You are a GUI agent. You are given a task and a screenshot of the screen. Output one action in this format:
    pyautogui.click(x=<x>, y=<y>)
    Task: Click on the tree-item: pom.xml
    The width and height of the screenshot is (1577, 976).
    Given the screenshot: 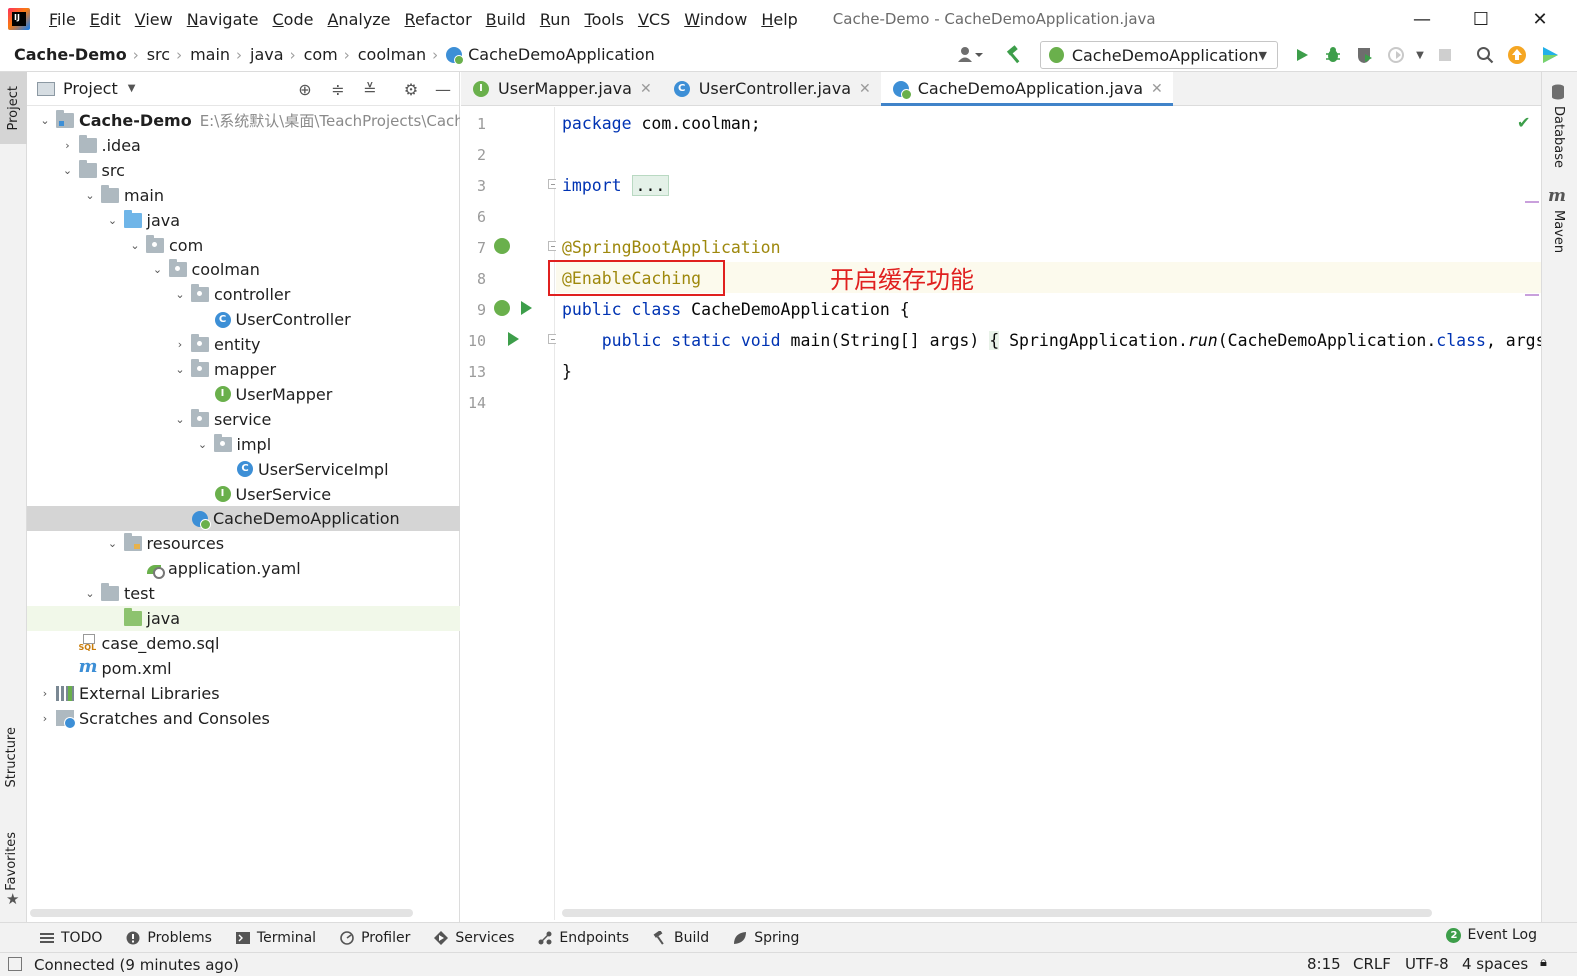 What is the action you would take?
    pyautogui.click(x=243, y=668)
    